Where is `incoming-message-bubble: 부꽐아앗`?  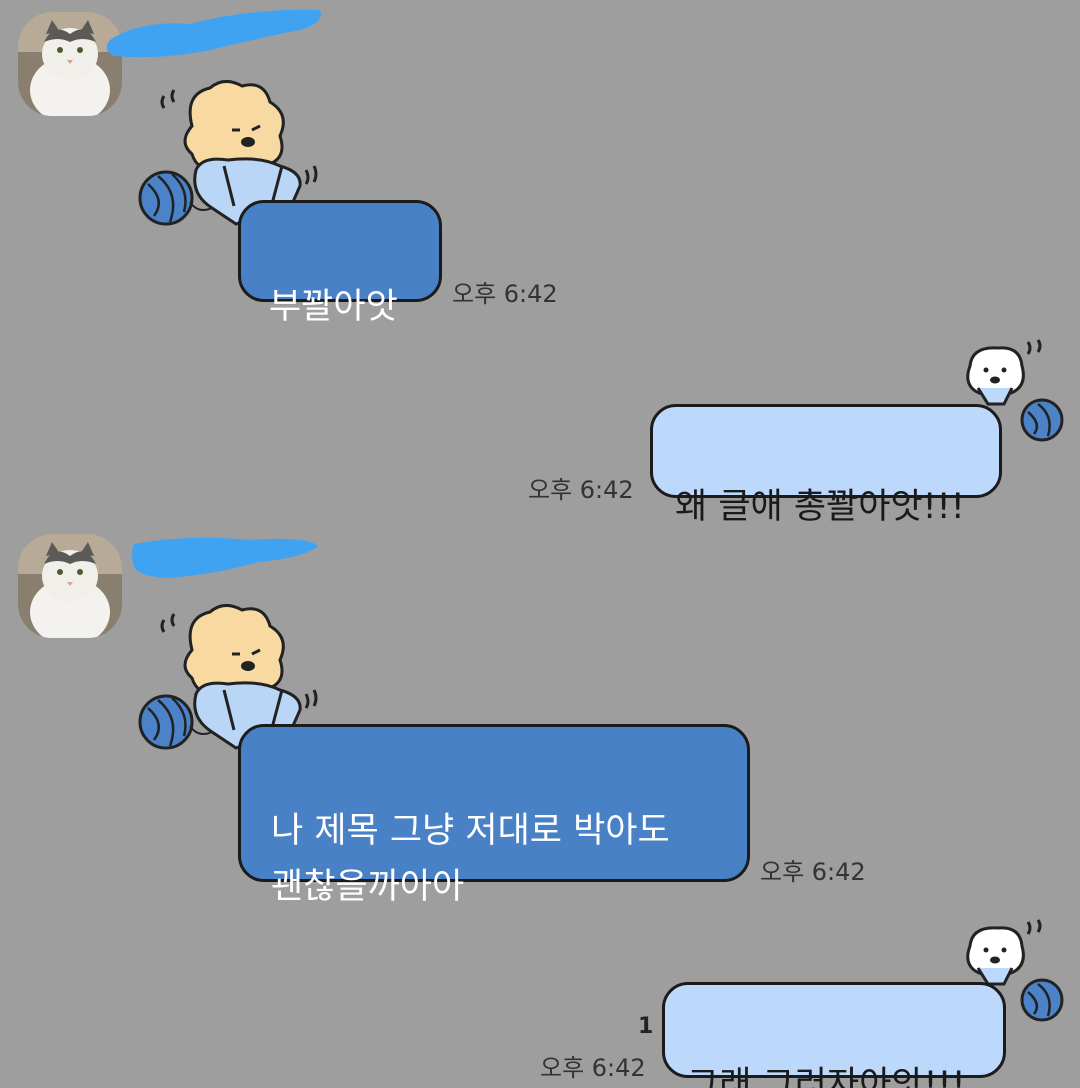 incoming-message-bubble: 부꽐아앗 is located at coordinates (340, 263).